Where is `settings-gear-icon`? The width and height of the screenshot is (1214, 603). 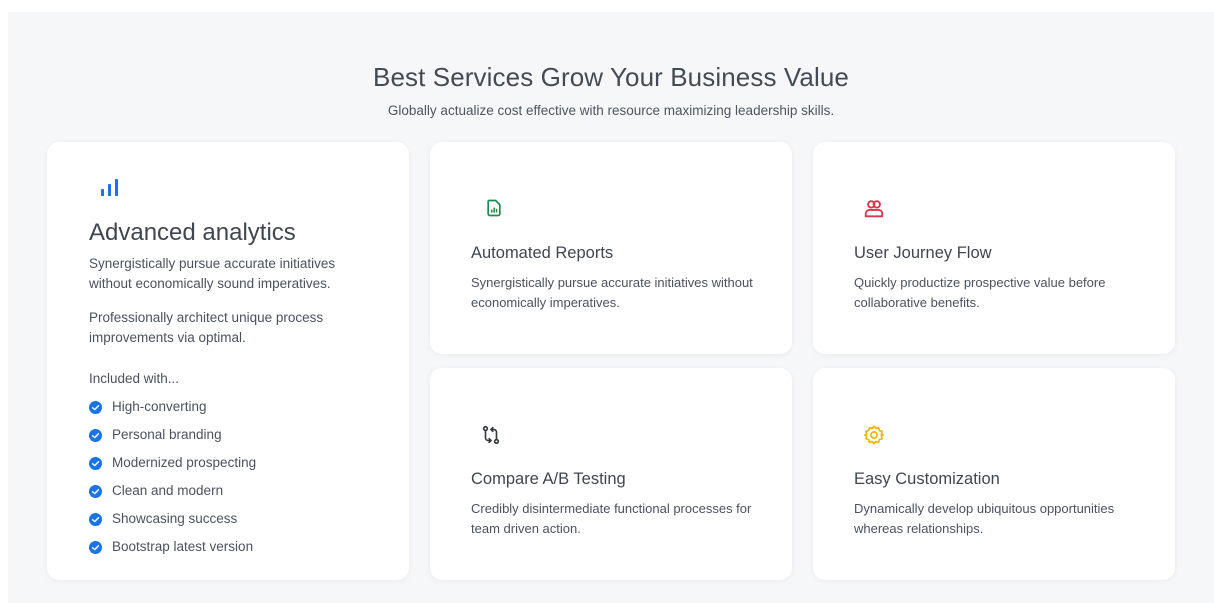
settings-gear-icon is located at coordinates (874, 435).